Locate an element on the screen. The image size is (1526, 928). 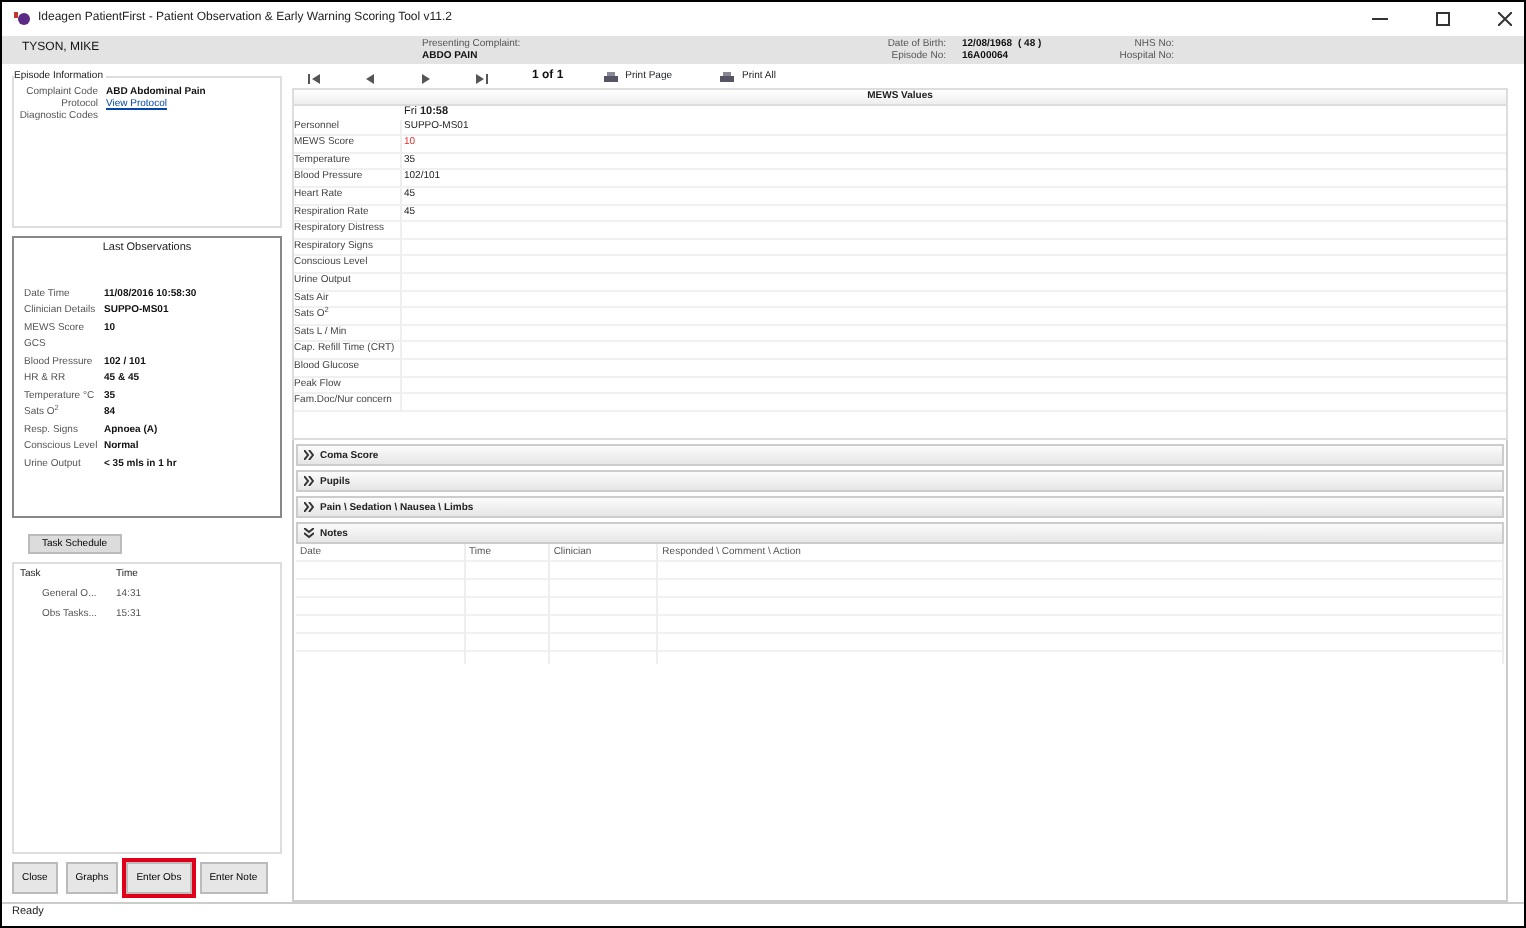
first-page-icon is located at coordinates (314, 78).